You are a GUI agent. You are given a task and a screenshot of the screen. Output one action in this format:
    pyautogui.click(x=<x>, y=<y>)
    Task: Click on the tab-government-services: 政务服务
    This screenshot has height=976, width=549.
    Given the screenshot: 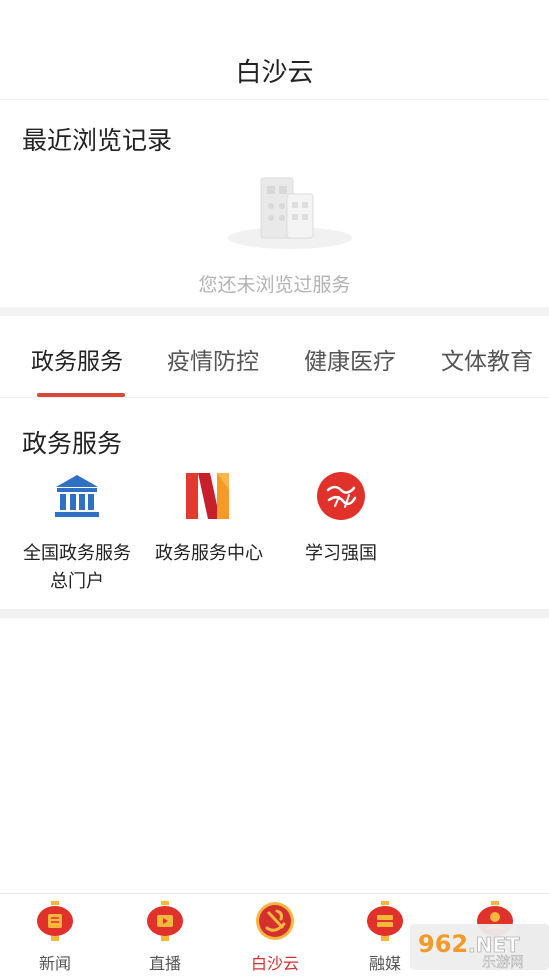 What is the action you would take?
    pyautogui.click(x=77, y=359)
    